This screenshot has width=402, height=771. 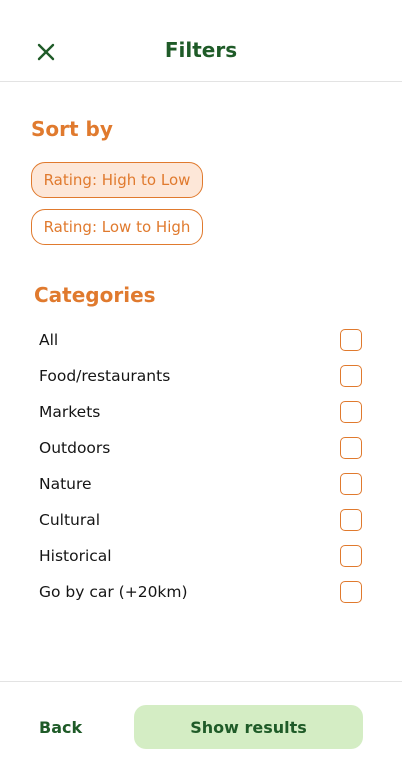 I want to click on category-item-nature: Nature, so click(x=201, y=484).